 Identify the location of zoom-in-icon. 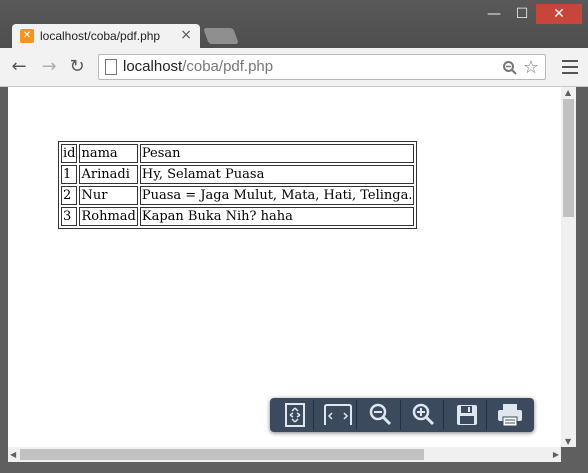
(423, 414).